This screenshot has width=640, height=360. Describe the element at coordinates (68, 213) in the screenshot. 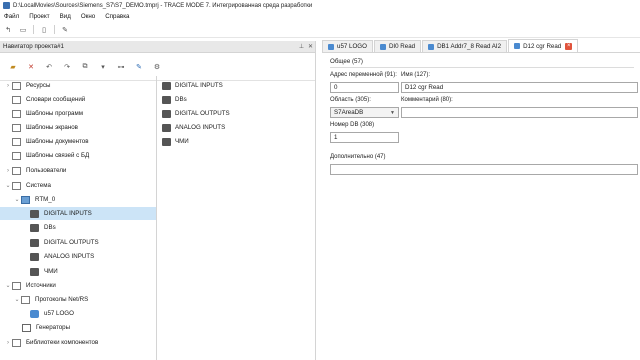

I see `tree-item-label: DIGITAL INPUTS` at that location.